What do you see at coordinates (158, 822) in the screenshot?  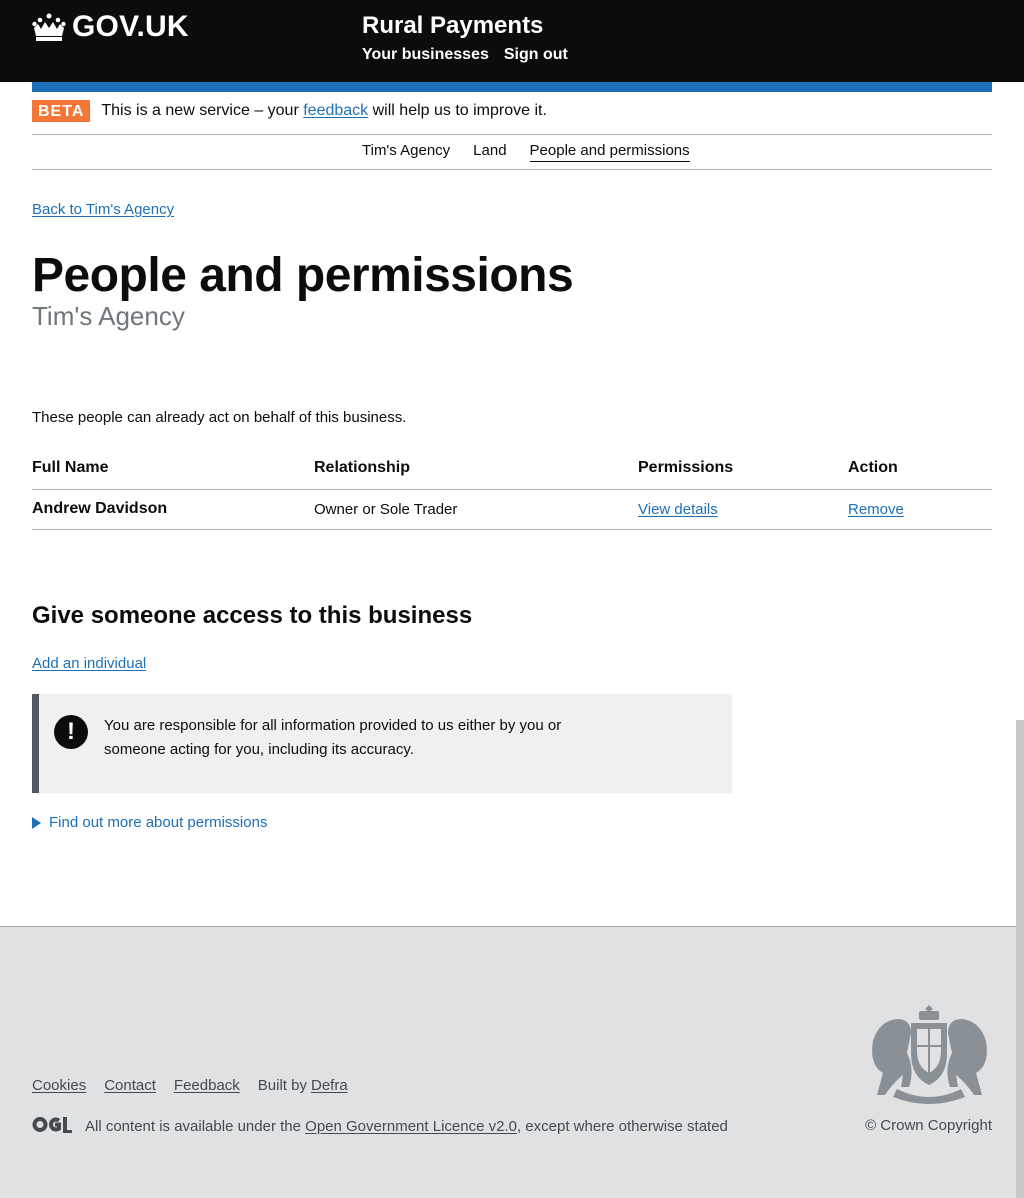 I see `details-summary: Find out more about permissions` at bounding box center [158, 822].